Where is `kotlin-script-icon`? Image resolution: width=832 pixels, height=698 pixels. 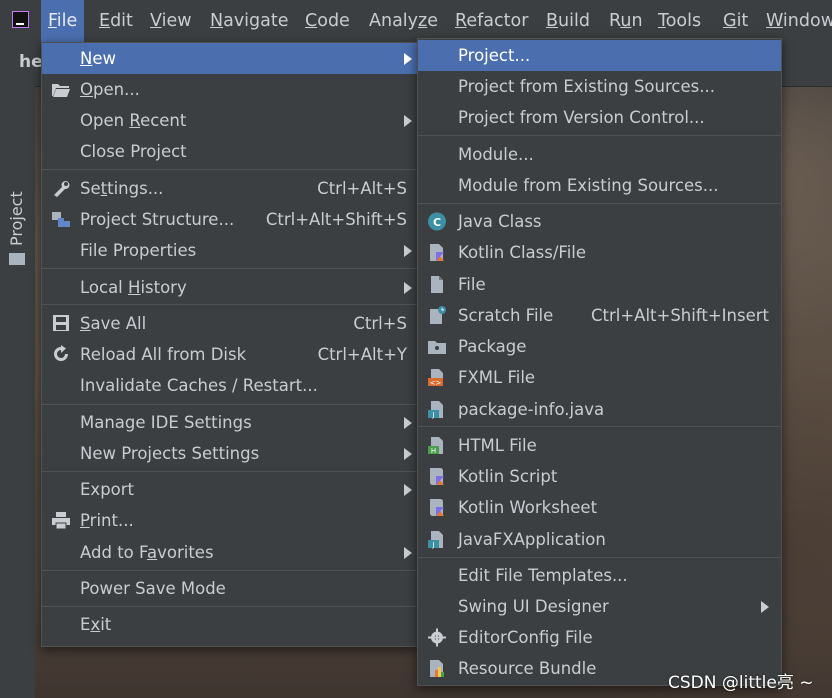 kotlin-script-icon is located at coordinates (437, 476).